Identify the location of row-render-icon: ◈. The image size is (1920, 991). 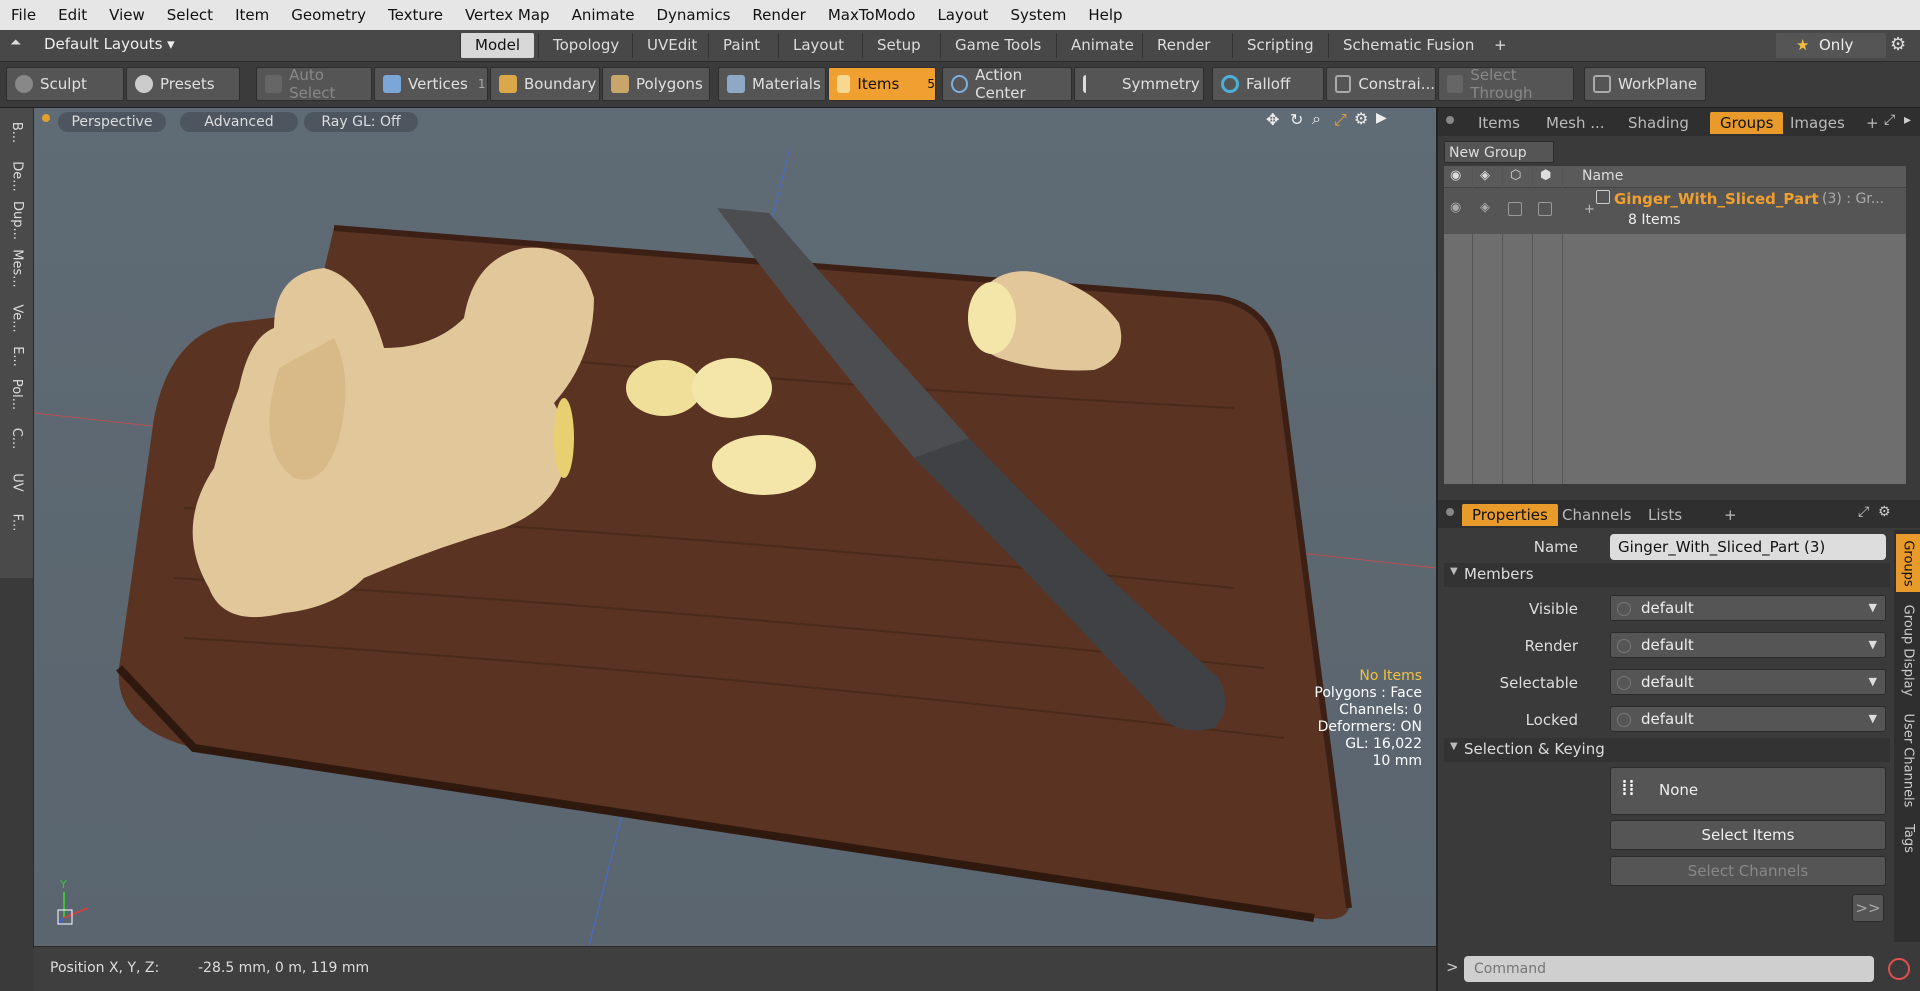
(1485, 207).